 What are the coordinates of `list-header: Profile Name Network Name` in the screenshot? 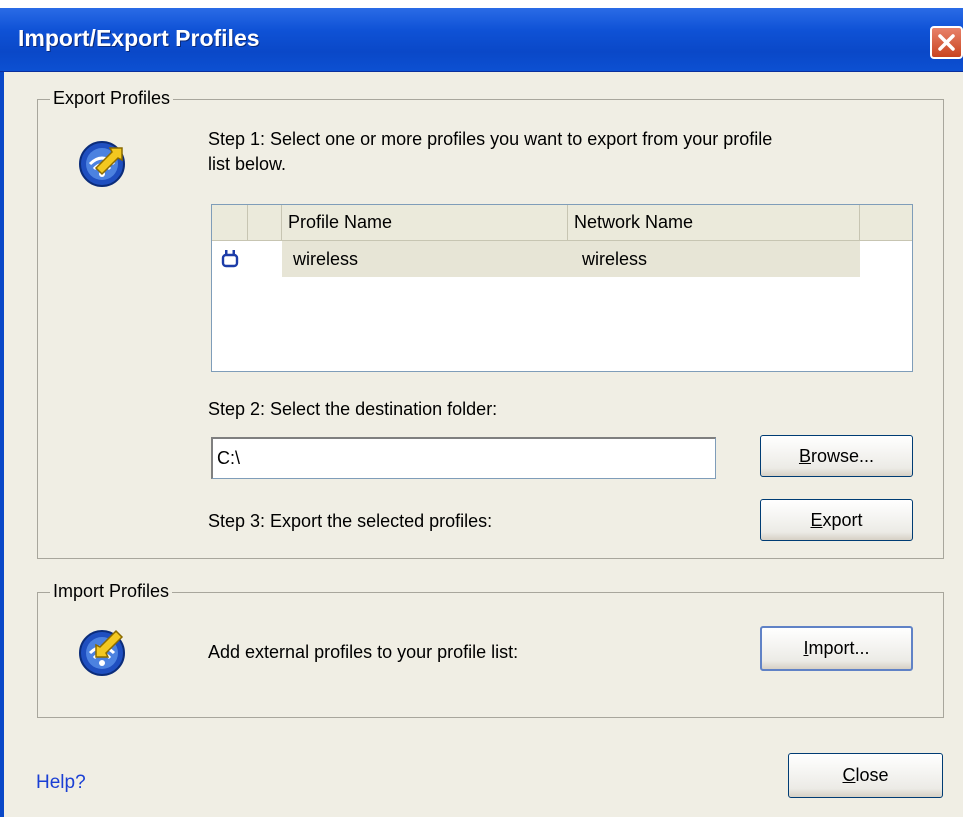 It's located at (562, 223).